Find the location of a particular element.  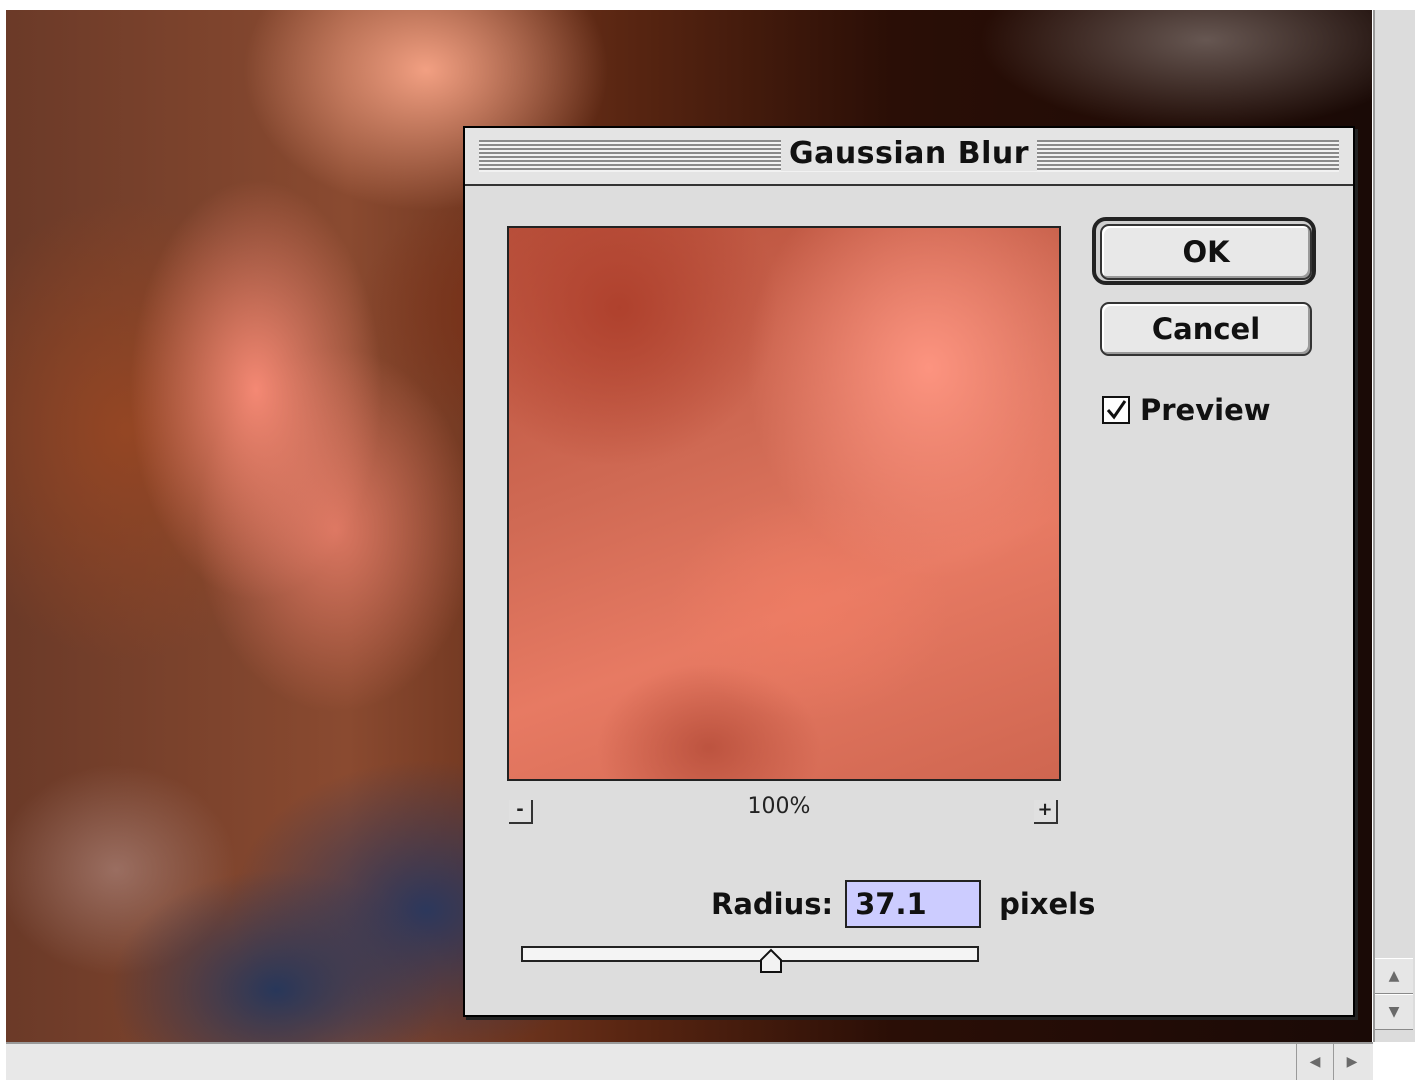

vertical-scrollbar: ▲ ▼ is located at coordinates (1394, 526).